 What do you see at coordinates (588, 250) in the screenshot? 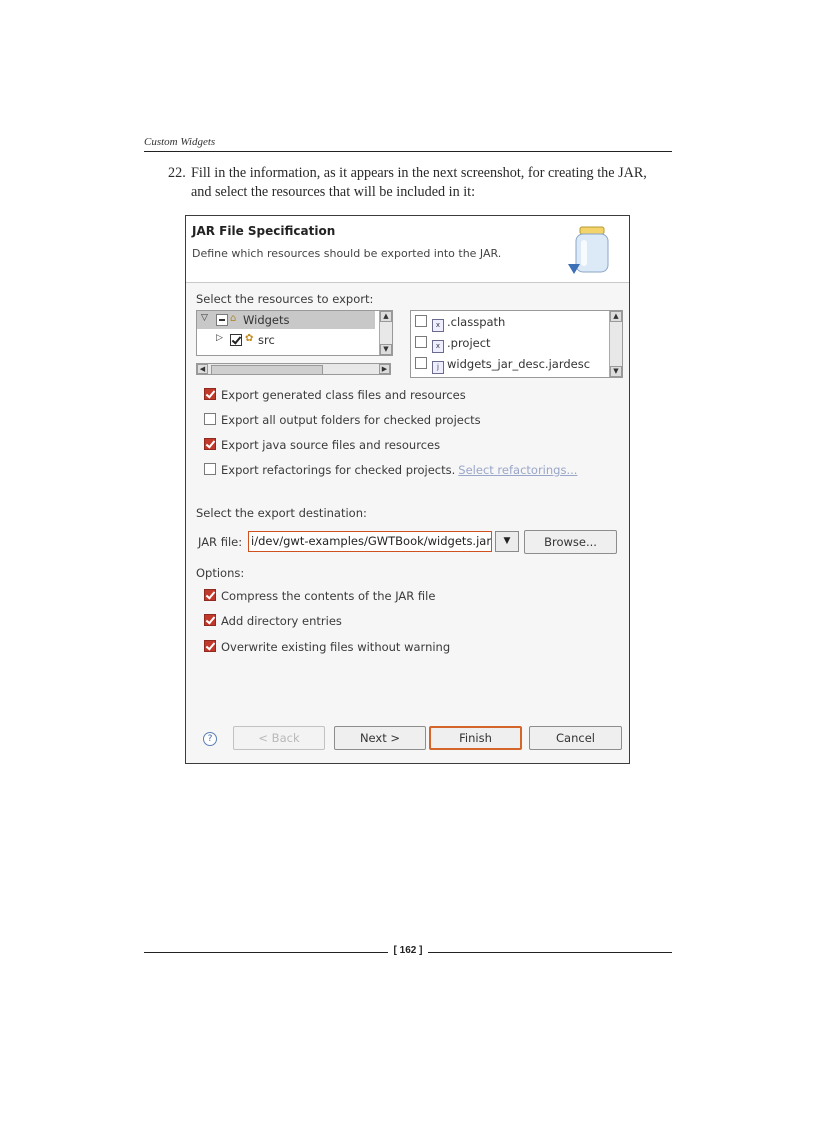
I see `jar-icon` at bounding box center [588, 250].